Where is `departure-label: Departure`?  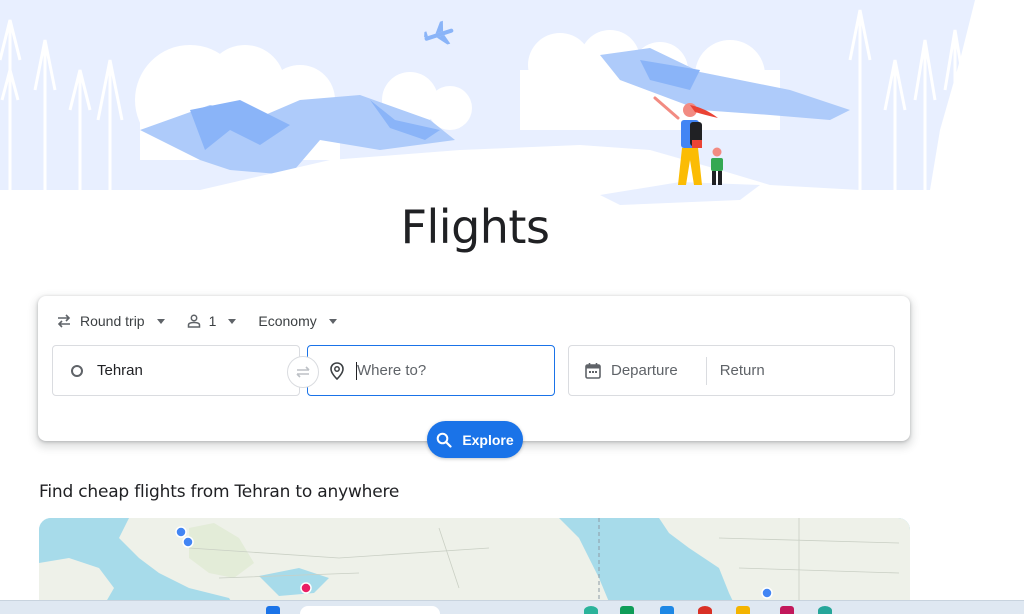 departure-label: Departure is located at coordinates (644, 370).